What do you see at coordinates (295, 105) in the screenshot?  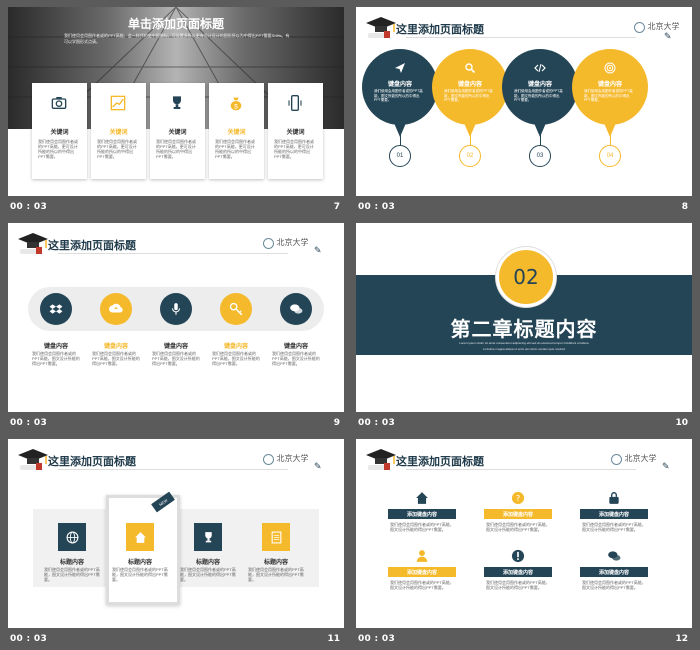 I see `phone-icon` at bounding box center [295, 105].